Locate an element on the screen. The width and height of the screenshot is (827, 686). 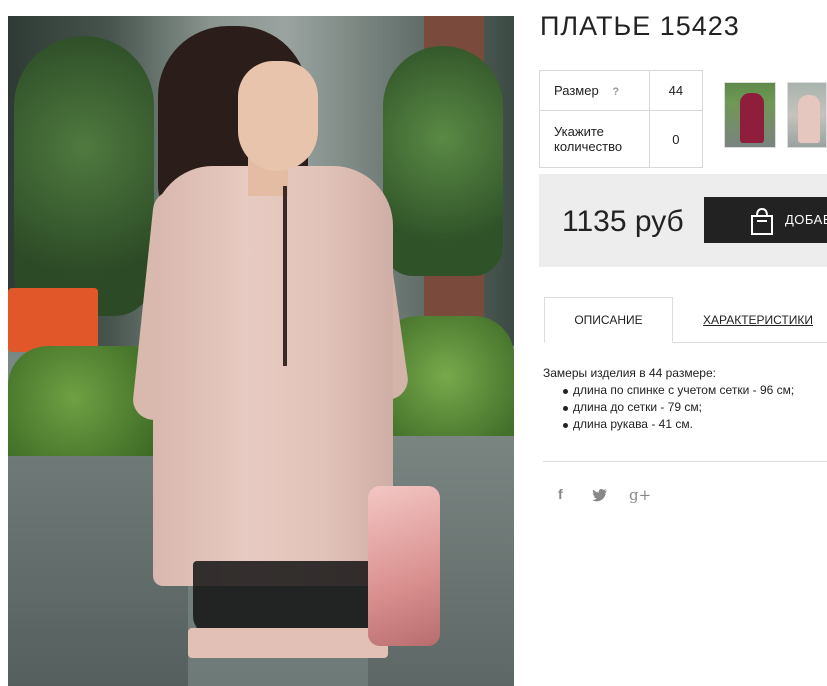
quantity-input: 0 is located at coordinates (676, 139).